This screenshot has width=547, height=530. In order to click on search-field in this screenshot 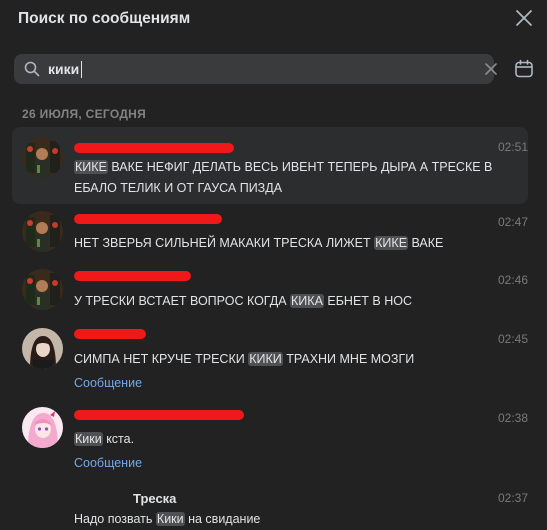, I will do `click(255, 69)`.